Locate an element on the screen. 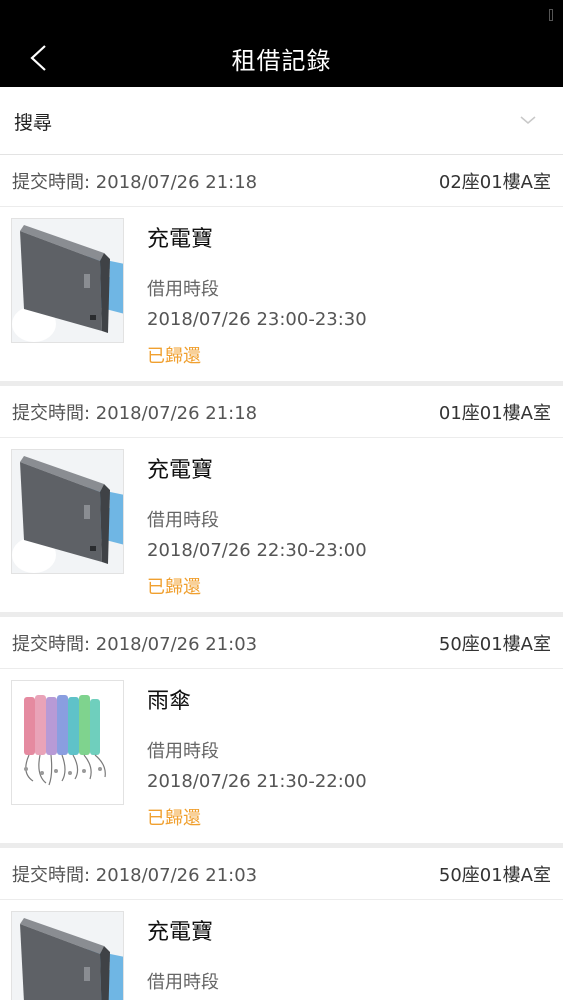  page-title: 租借記錄 is located at coordinates (281, 61).